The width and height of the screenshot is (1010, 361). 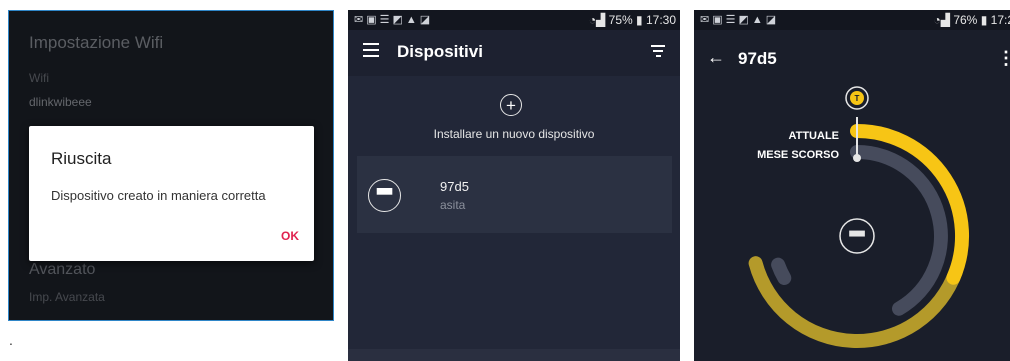 I want to click on device-location: asita, so click(x=453, y=205).